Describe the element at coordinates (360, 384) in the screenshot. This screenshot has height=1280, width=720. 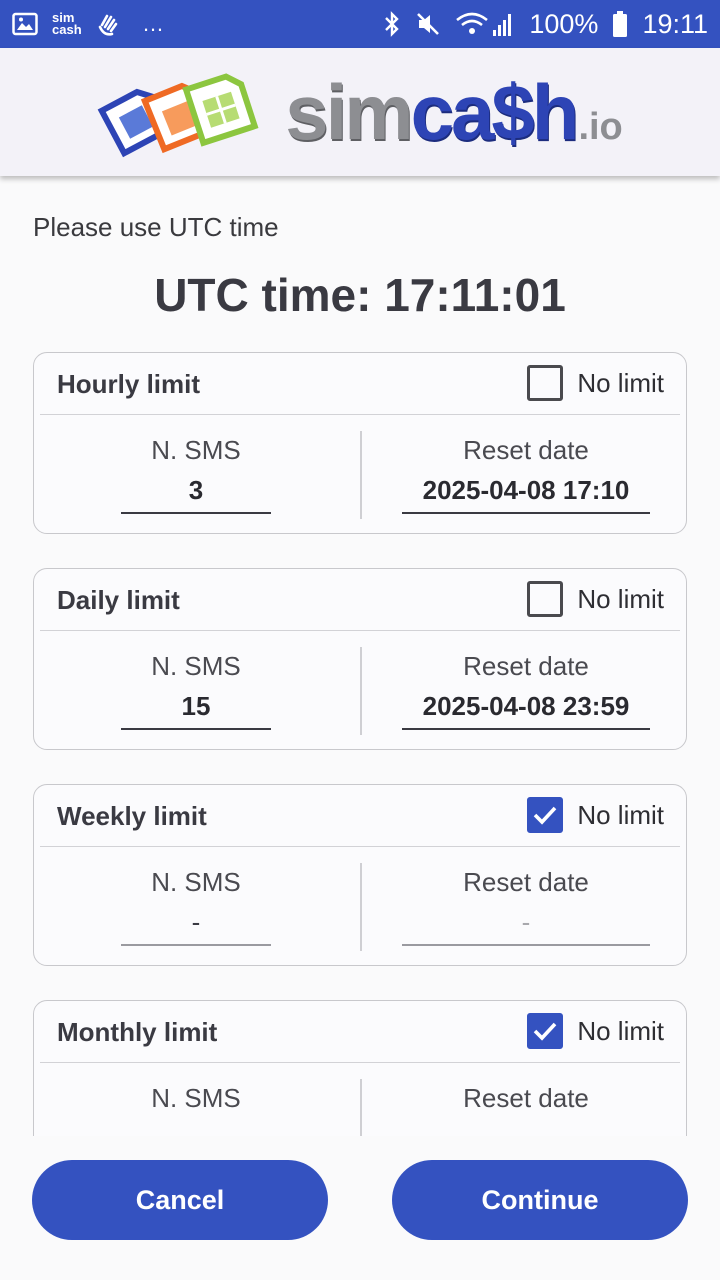
I see `card-header: Hourly limit No limit` at that location.